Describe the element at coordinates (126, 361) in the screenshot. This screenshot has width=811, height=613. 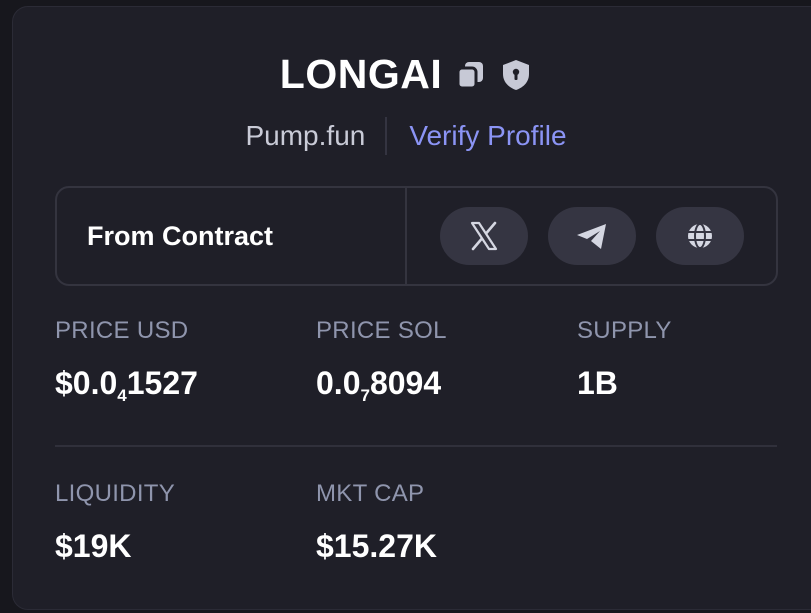
I see `stat-price-usd: PRICE USD $0.041527` at that location.